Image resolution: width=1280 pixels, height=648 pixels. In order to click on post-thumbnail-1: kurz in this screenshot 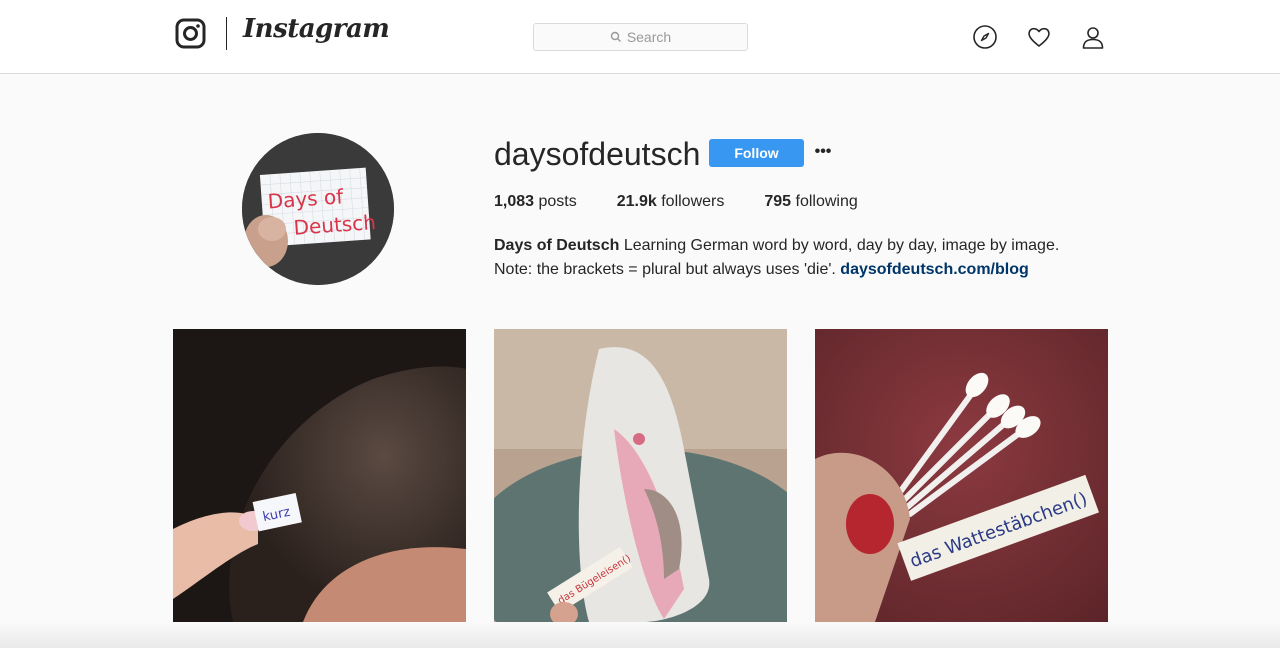, I will do `click(319, 475)`.